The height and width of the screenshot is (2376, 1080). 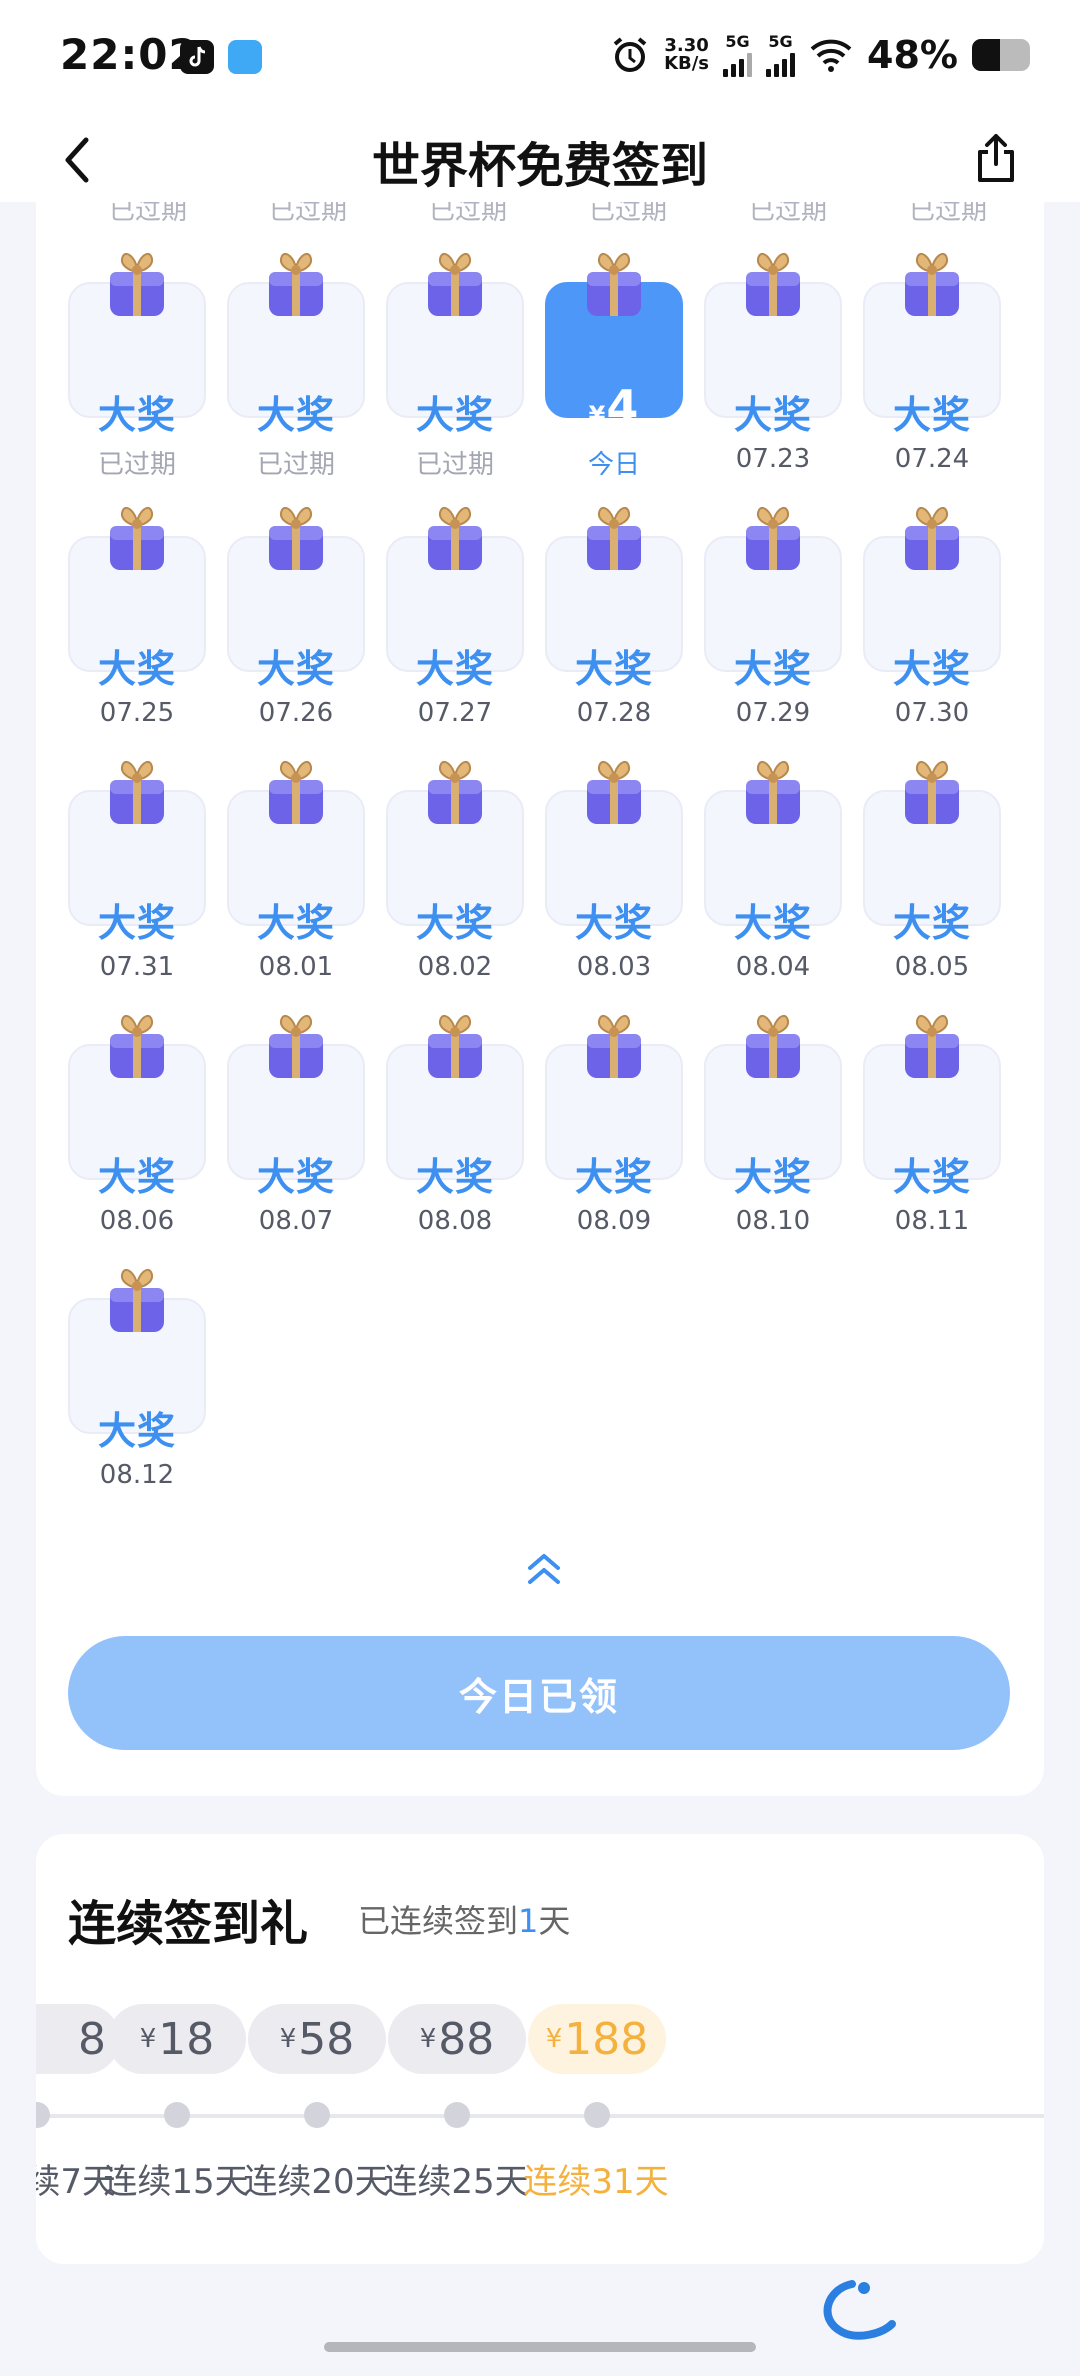 What do you see at coordinates (932, 967) in the screenshot?
I see `day-date-label: 08.05` at bounding box center [932, 967].